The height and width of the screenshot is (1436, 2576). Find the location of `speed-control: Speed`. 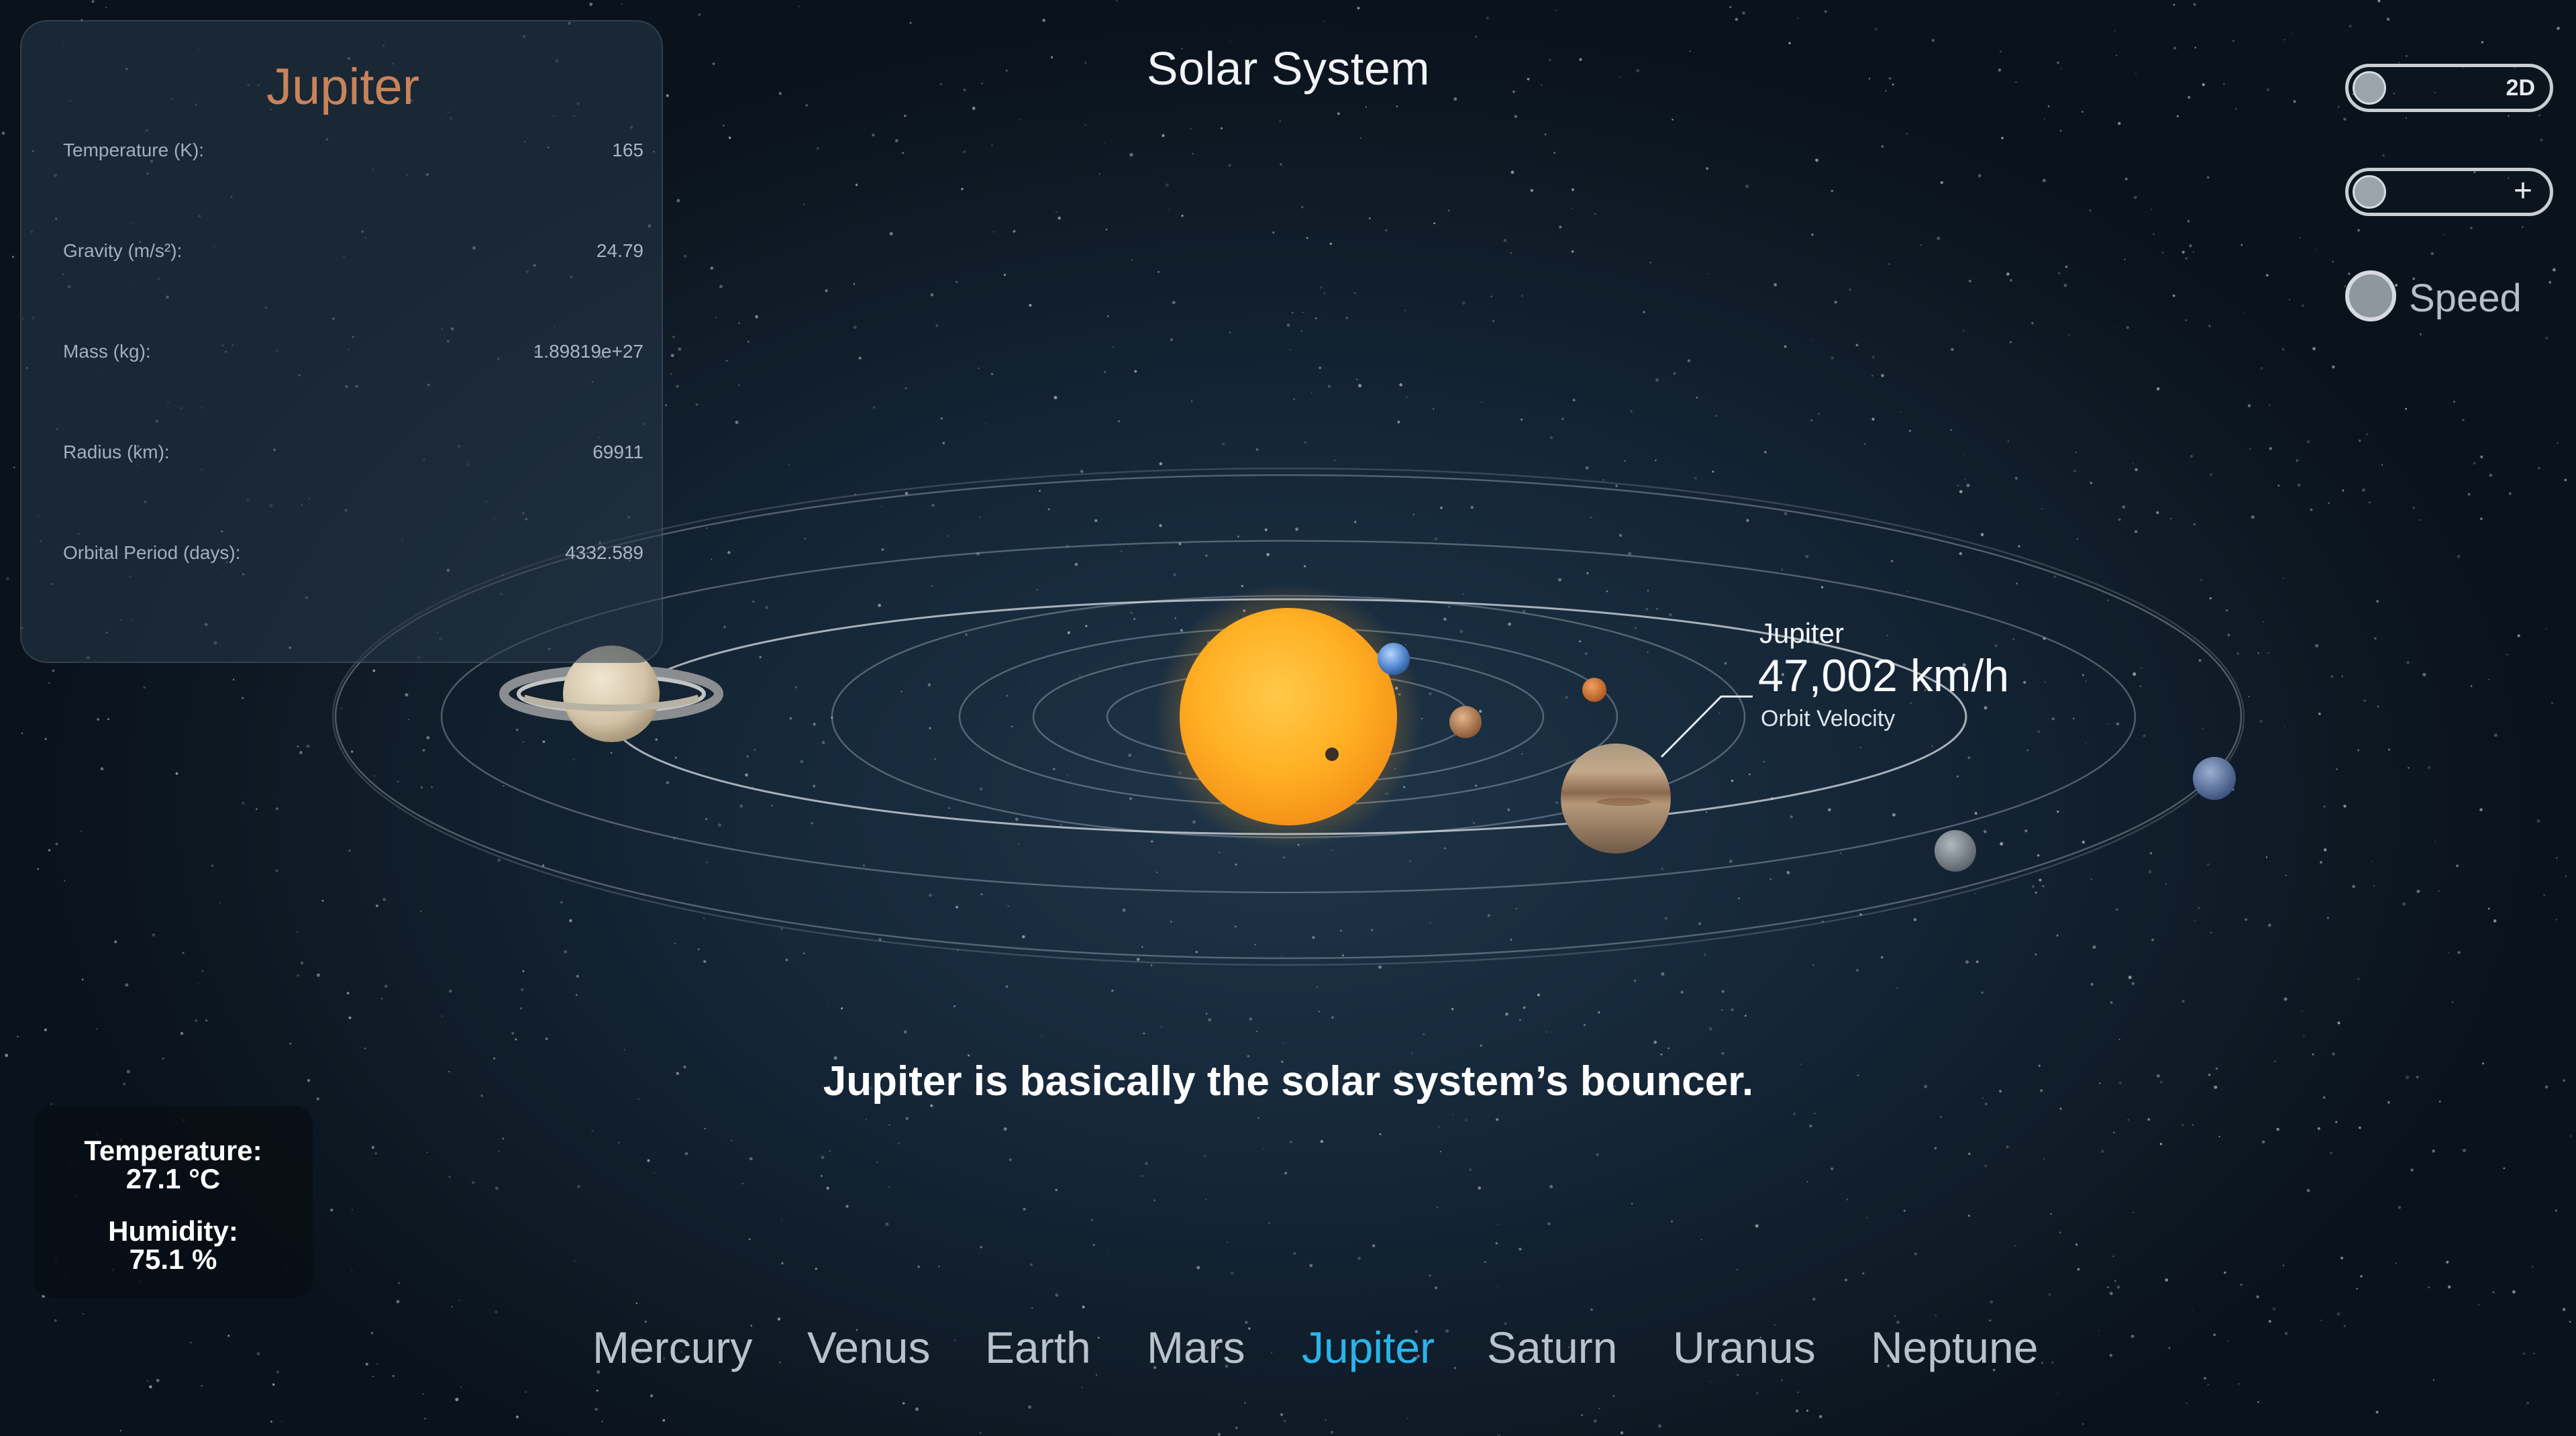

speed-control: Speed is located at coordinates (2445, 297).